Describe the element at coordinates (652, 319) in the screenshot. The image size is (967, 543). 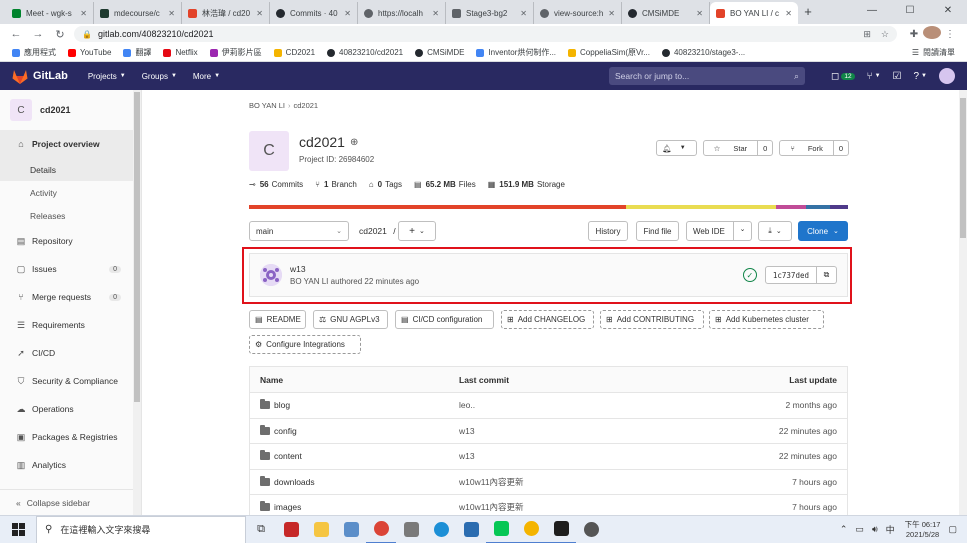
I see `add-contributing-link: ⊞ Add CONTRIBUTING` at that location.